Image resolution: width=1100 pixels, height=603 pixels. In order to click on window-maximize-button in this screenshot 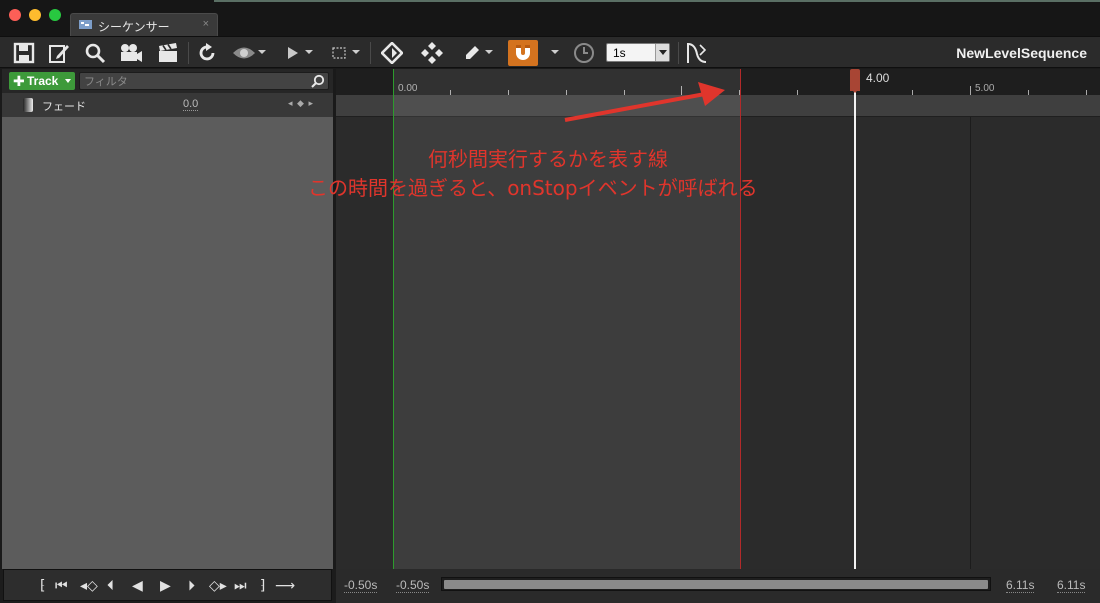, I will do `click(55, 15)`.